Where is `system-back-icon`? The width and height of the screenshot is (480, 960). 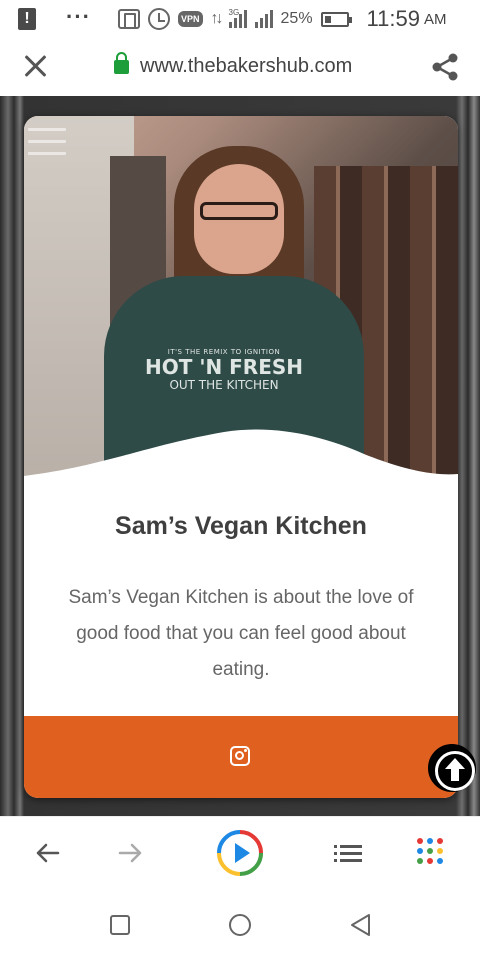 system-back-icon is located at coordinates (360, 925).